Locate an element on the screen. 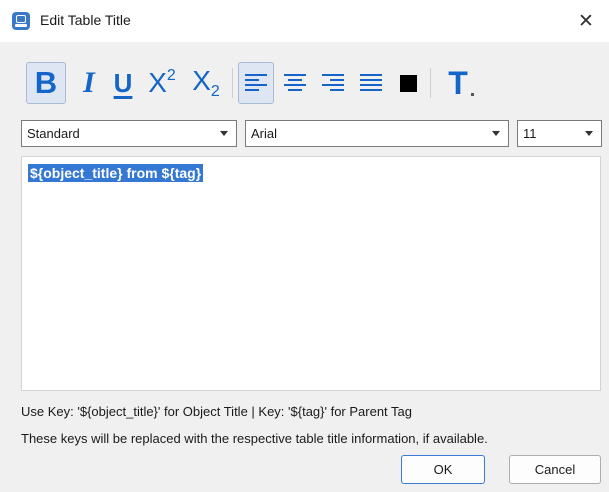  formatting-toolbar: B I U X2 X2 T is located at coordinates (260, 89).